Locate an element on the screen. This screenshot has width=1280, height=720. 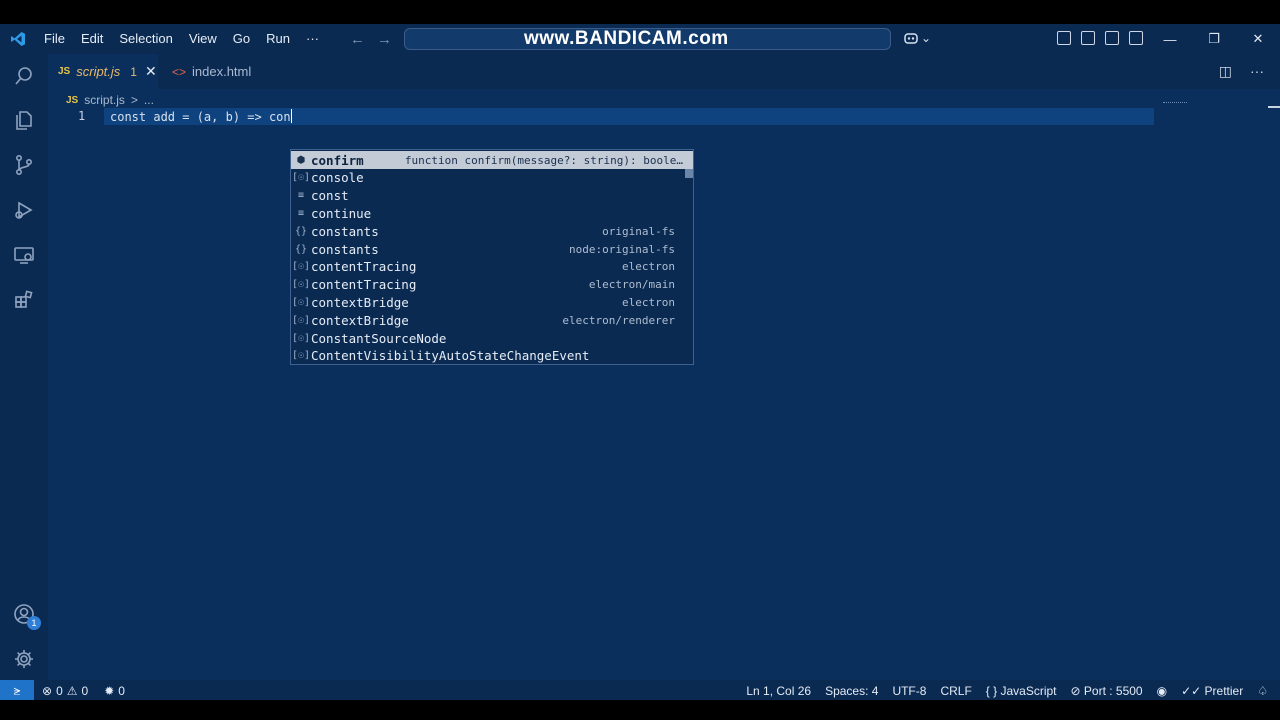
remote-explorer-icon is located at coordinates (24, 255).